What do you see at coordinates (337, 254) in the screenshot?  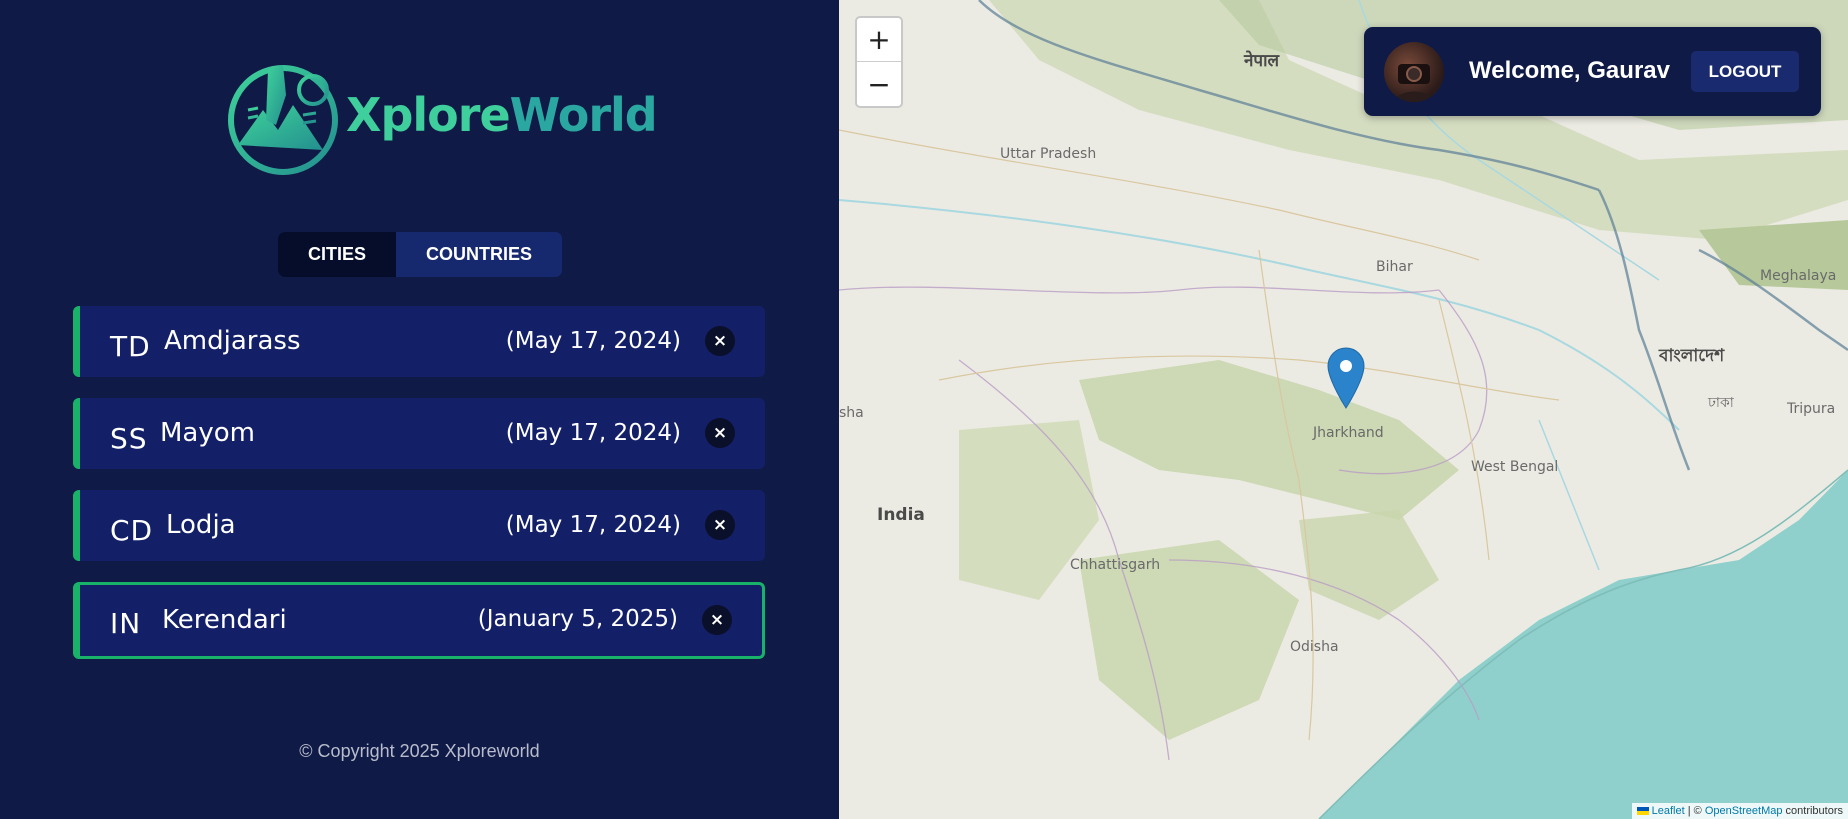 I see `tab-cities: CITIES` at bounding box center [337, 254].